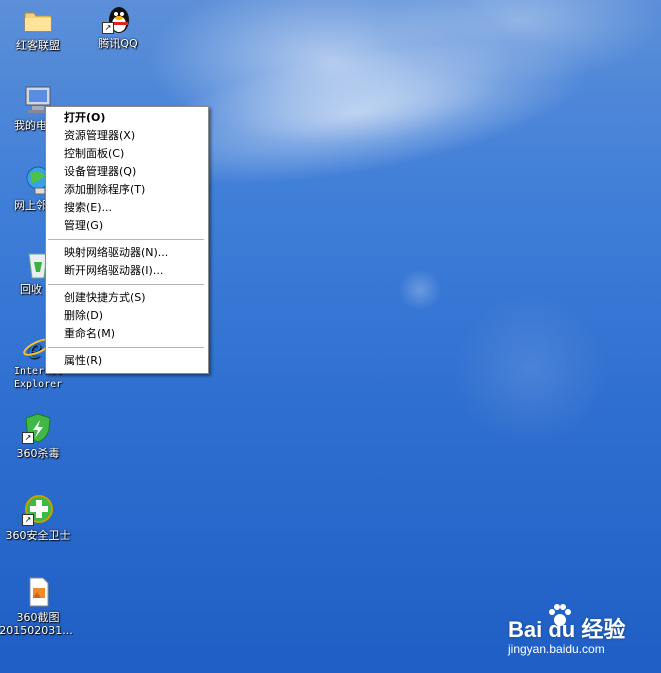 The width and height of the screenshot is (661, 673). Describe the element at coordinates (38, 20) in the screenshot. I see `folder-icon` at that location.